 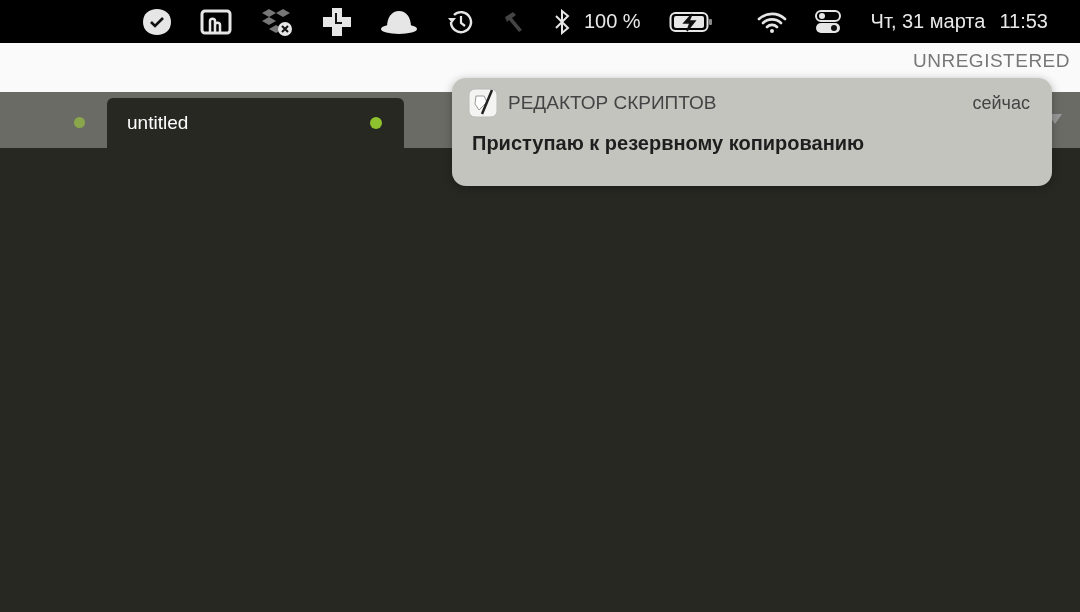 I want to click on registration-label: UNREGISTERED, so click(x=991, y=61).